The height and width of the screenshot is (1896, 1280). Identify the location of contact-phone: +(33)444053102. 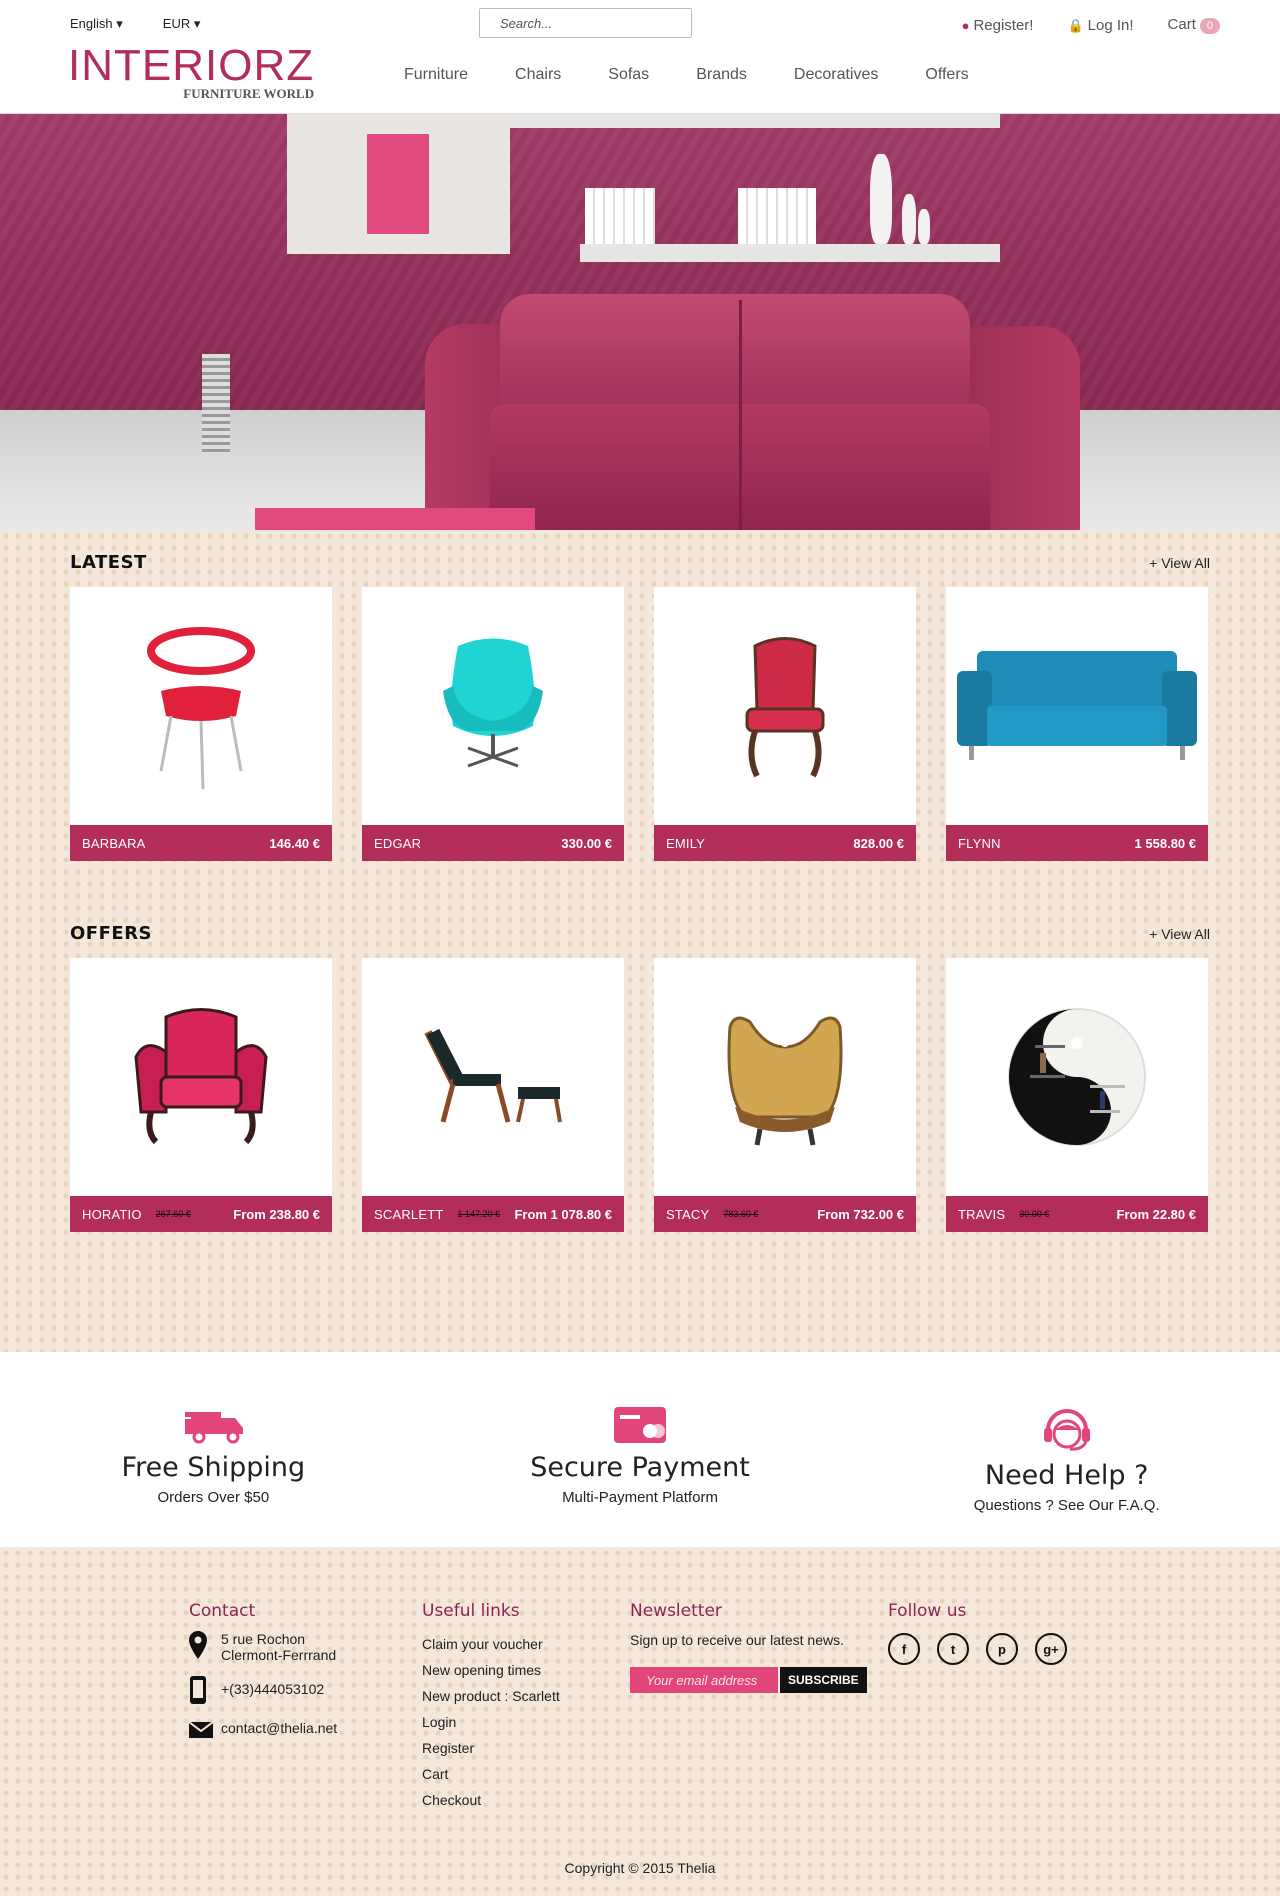
(289, 1691).